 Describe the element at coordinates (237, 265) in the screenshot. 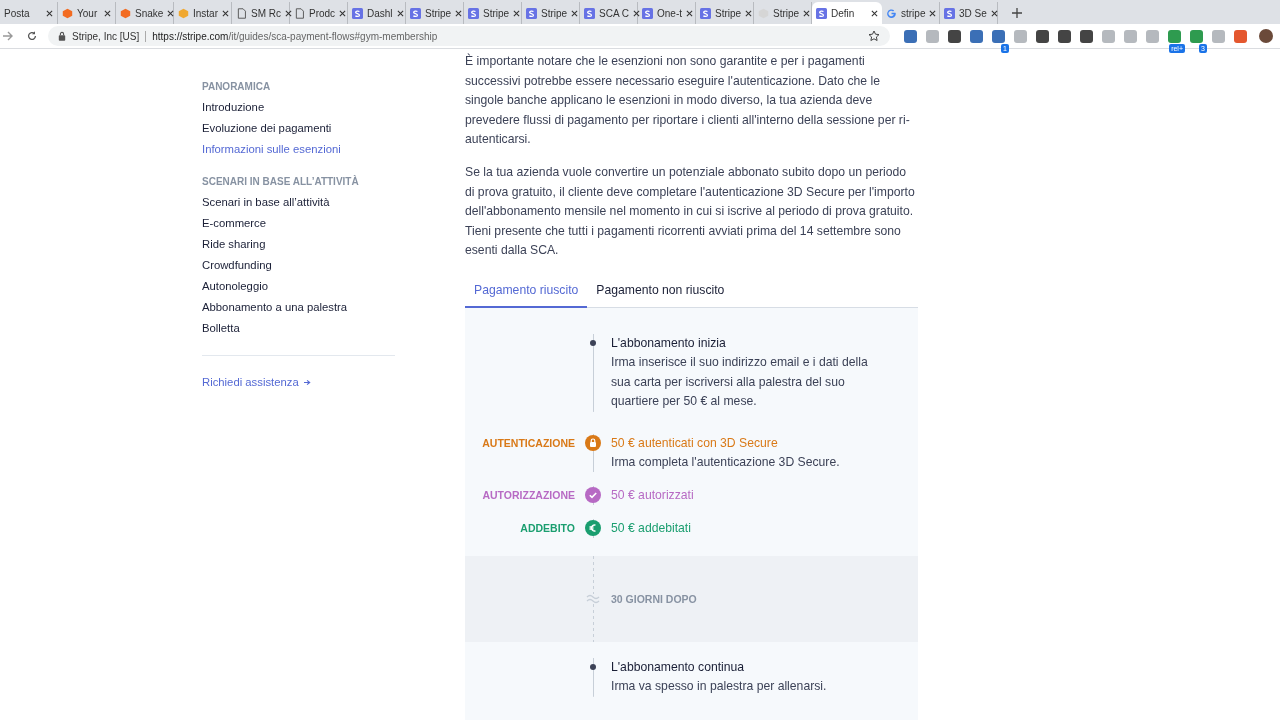

I see `sidebar-link: Crowdfunding` at that location.